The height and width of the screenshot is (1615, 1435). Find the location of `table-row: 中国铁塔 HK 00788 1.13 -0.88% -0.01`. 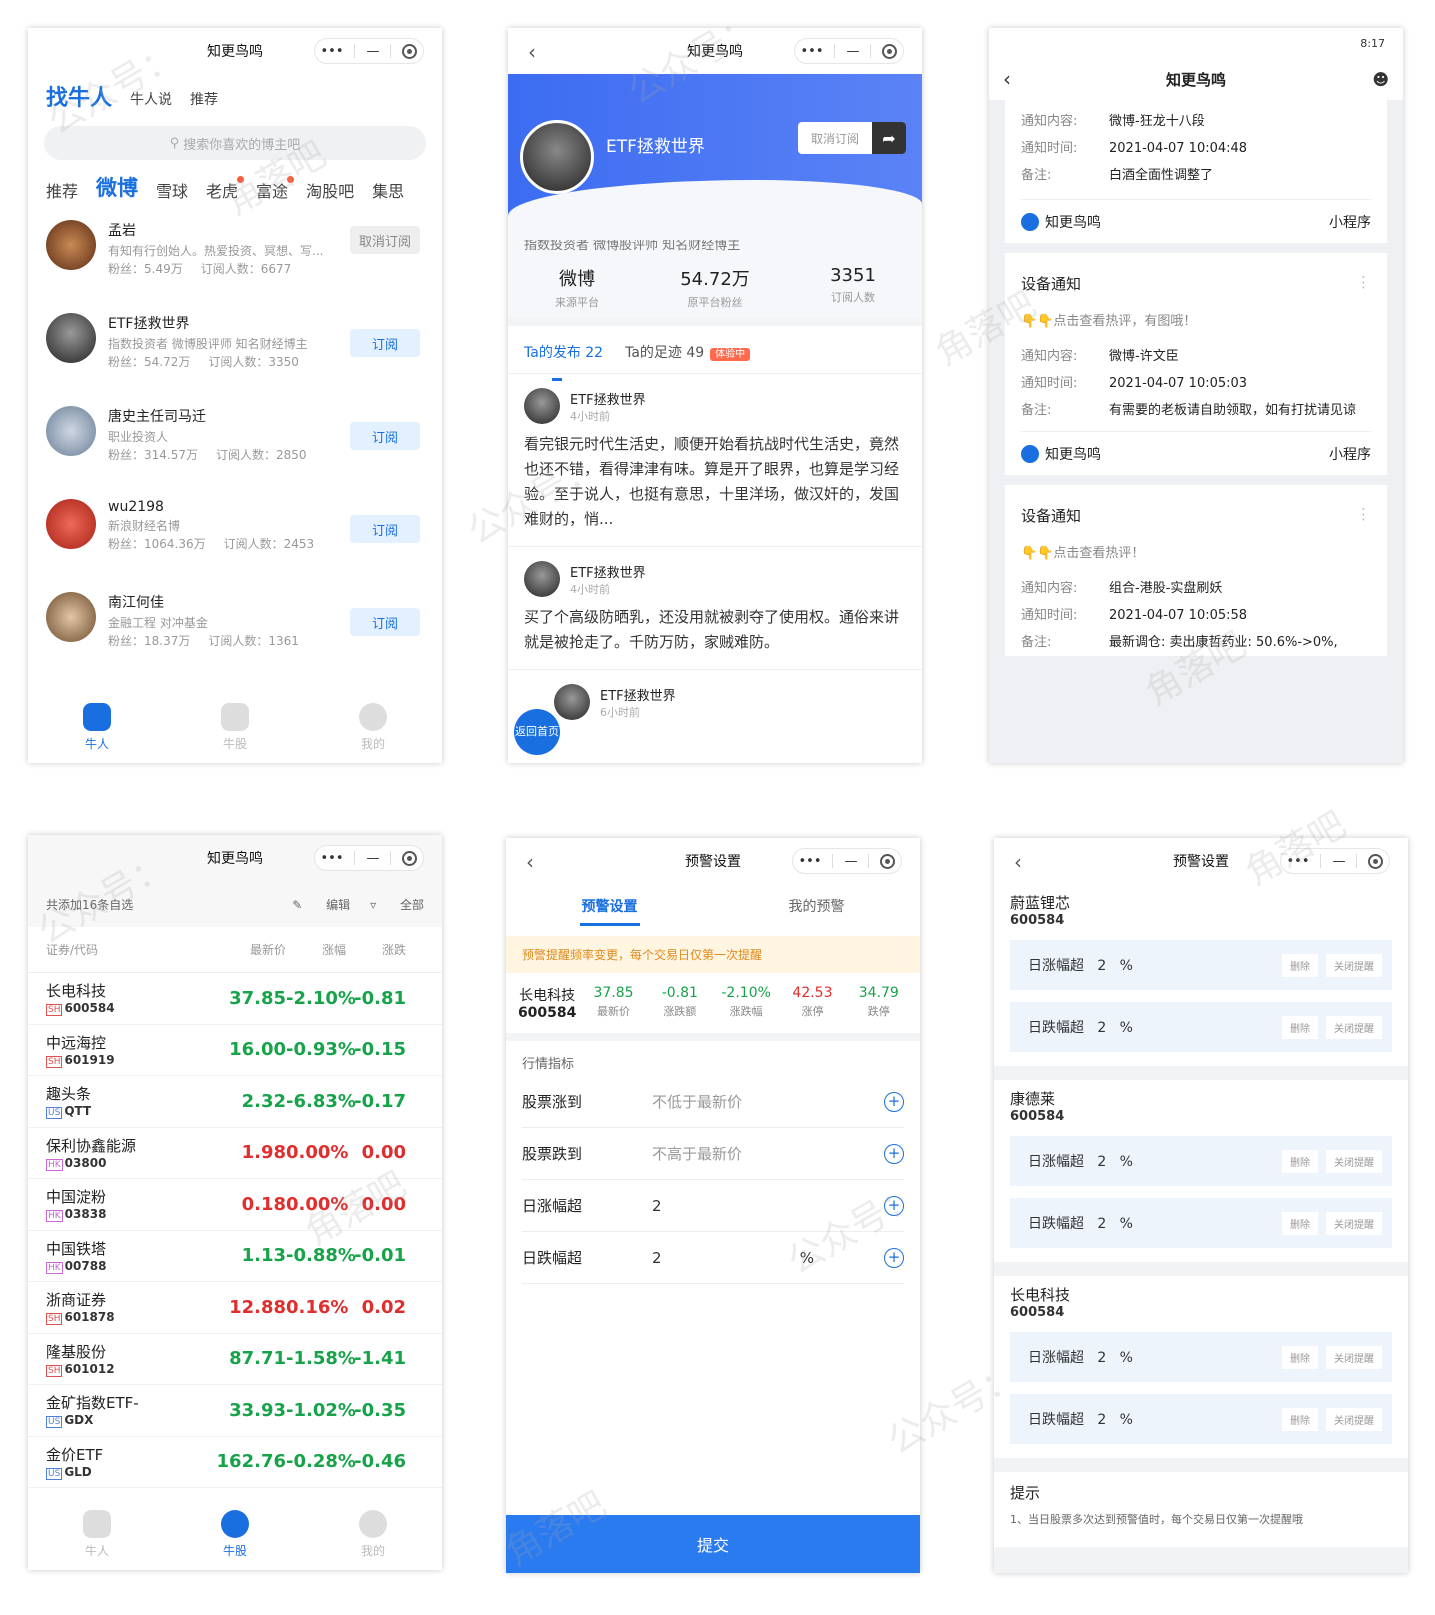

table-row: 中国铁塔 HK 00788 1.13 -0.88% -0.01 is located at coordinates (235, 1256).